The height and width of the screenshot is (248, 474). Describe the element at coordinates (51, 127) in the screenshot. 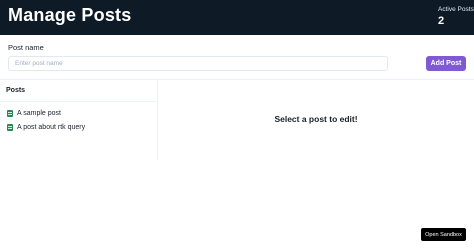

I see `post-title: A post about rtk query` at that location.